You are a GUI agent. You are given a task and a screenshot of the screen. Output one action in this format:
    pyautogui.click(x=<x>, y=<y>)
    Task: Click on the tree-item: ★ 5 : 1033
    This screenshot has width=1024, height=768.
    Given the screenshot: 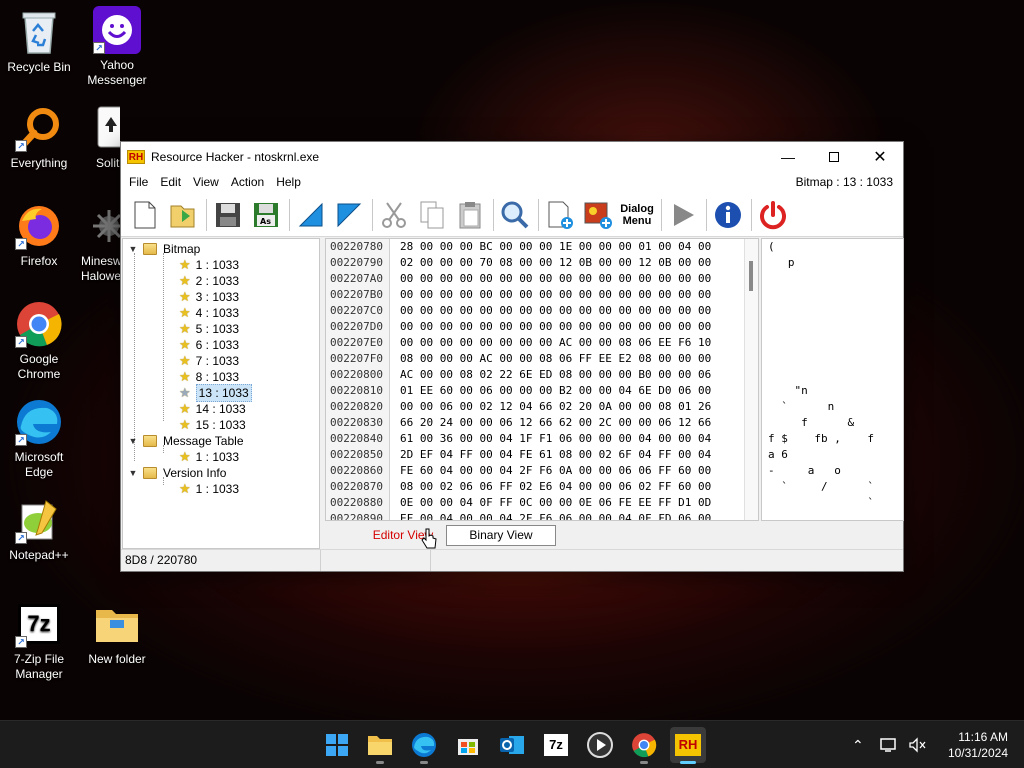 What is the action you would take?
    pyautogui.click(x=209, y=329)
    